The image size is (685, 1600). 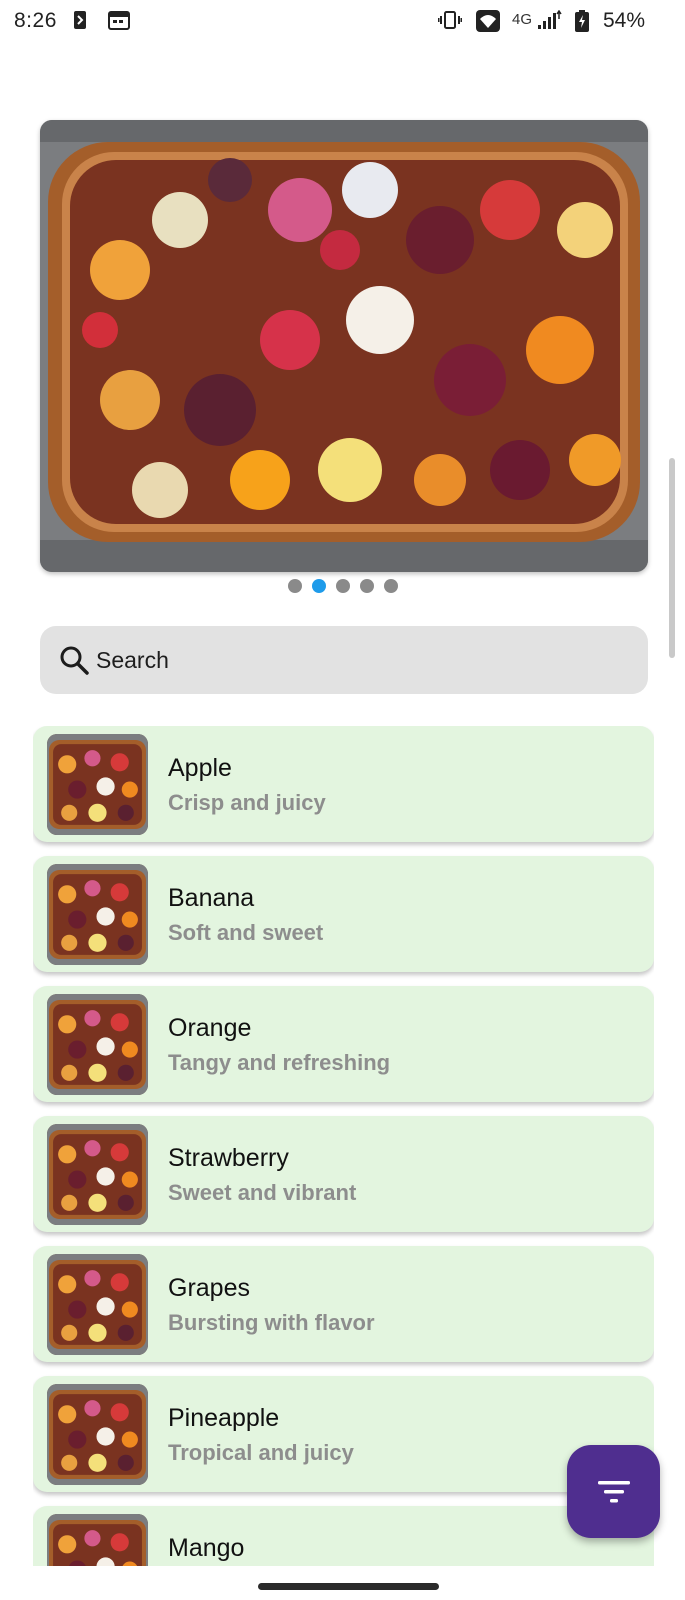 What do you see at coordinates (210, 1028) in the screenshot?
I see `fruit-name: Orange` at bounding box center [210, 1028].